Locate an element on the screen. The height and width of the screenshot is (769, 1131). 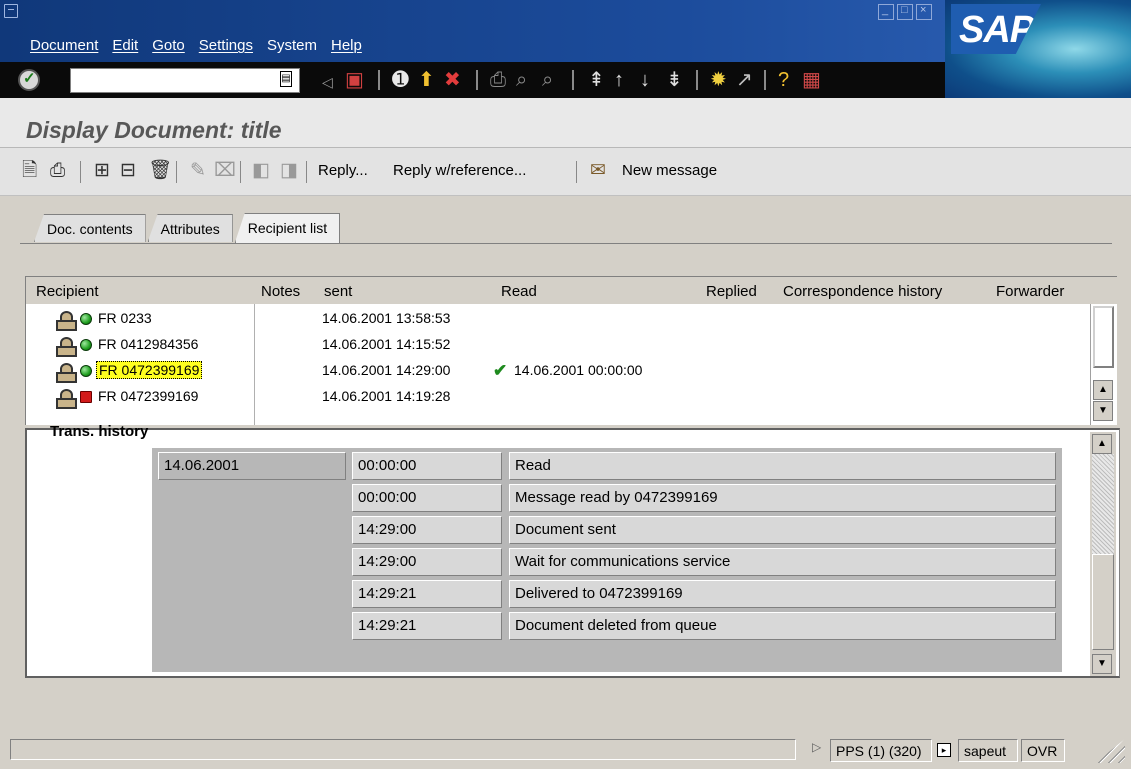
recipient-scrollbar: ▲ ▼ is located at coordinates (1103, 364).